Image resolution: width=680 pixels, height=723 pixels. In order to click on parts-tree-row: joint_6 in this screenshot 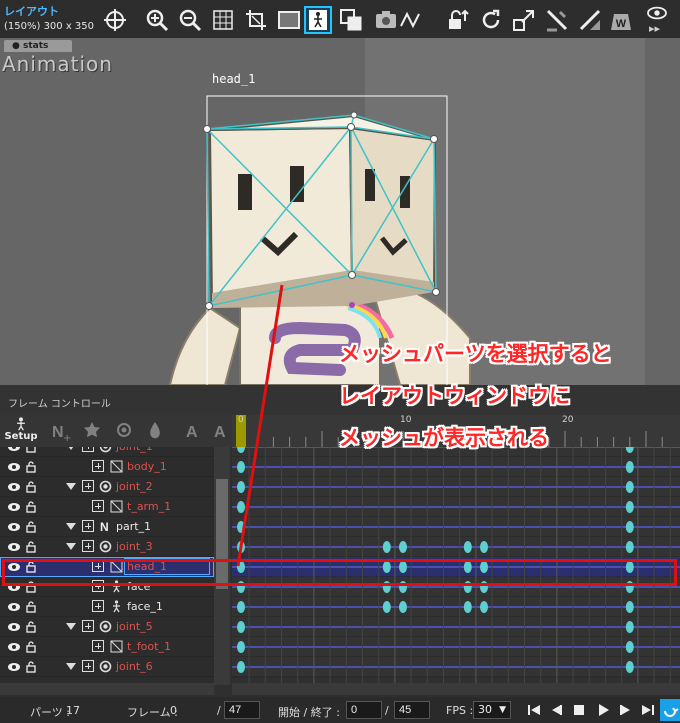, I will do `click(107, 667)`.